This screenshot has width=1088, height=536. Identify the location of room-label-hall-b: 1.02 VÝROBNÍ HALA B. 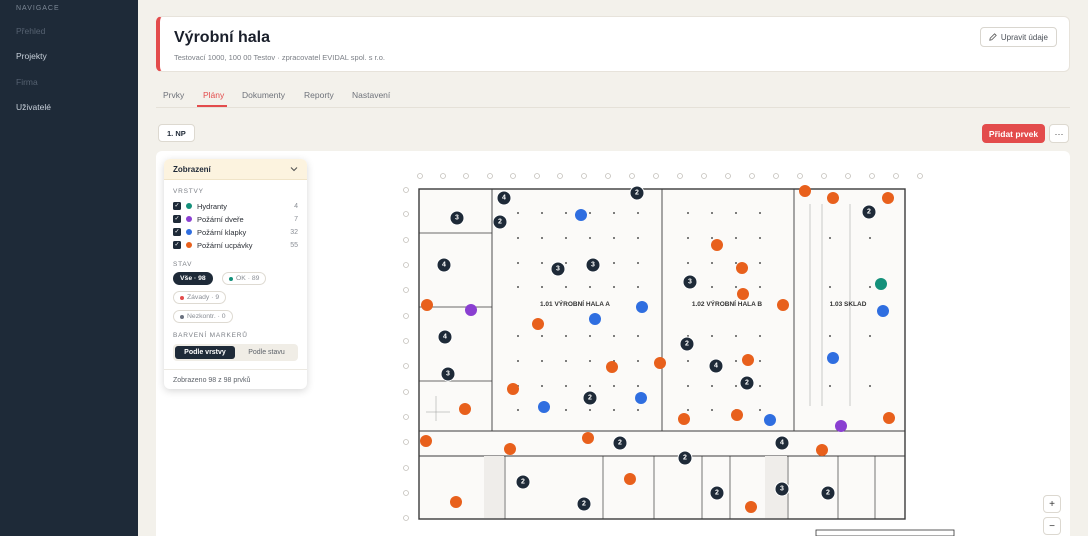
(727, 303).